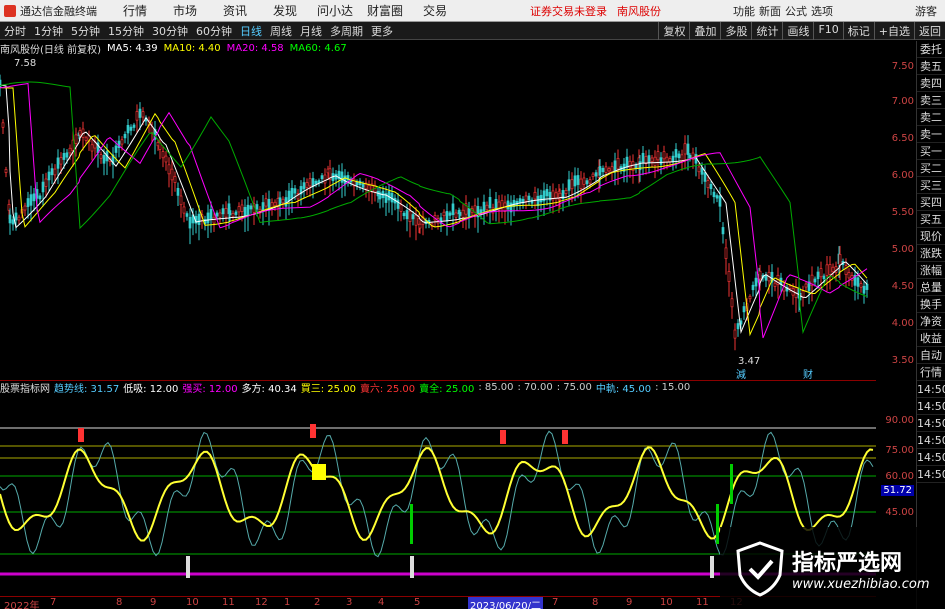 The height and width of the screenshot is (609, 945). What do you see at coordinates (285, 10) in the screenshot?
I see `menu-item: 发现` at bounding box center [285, 10].